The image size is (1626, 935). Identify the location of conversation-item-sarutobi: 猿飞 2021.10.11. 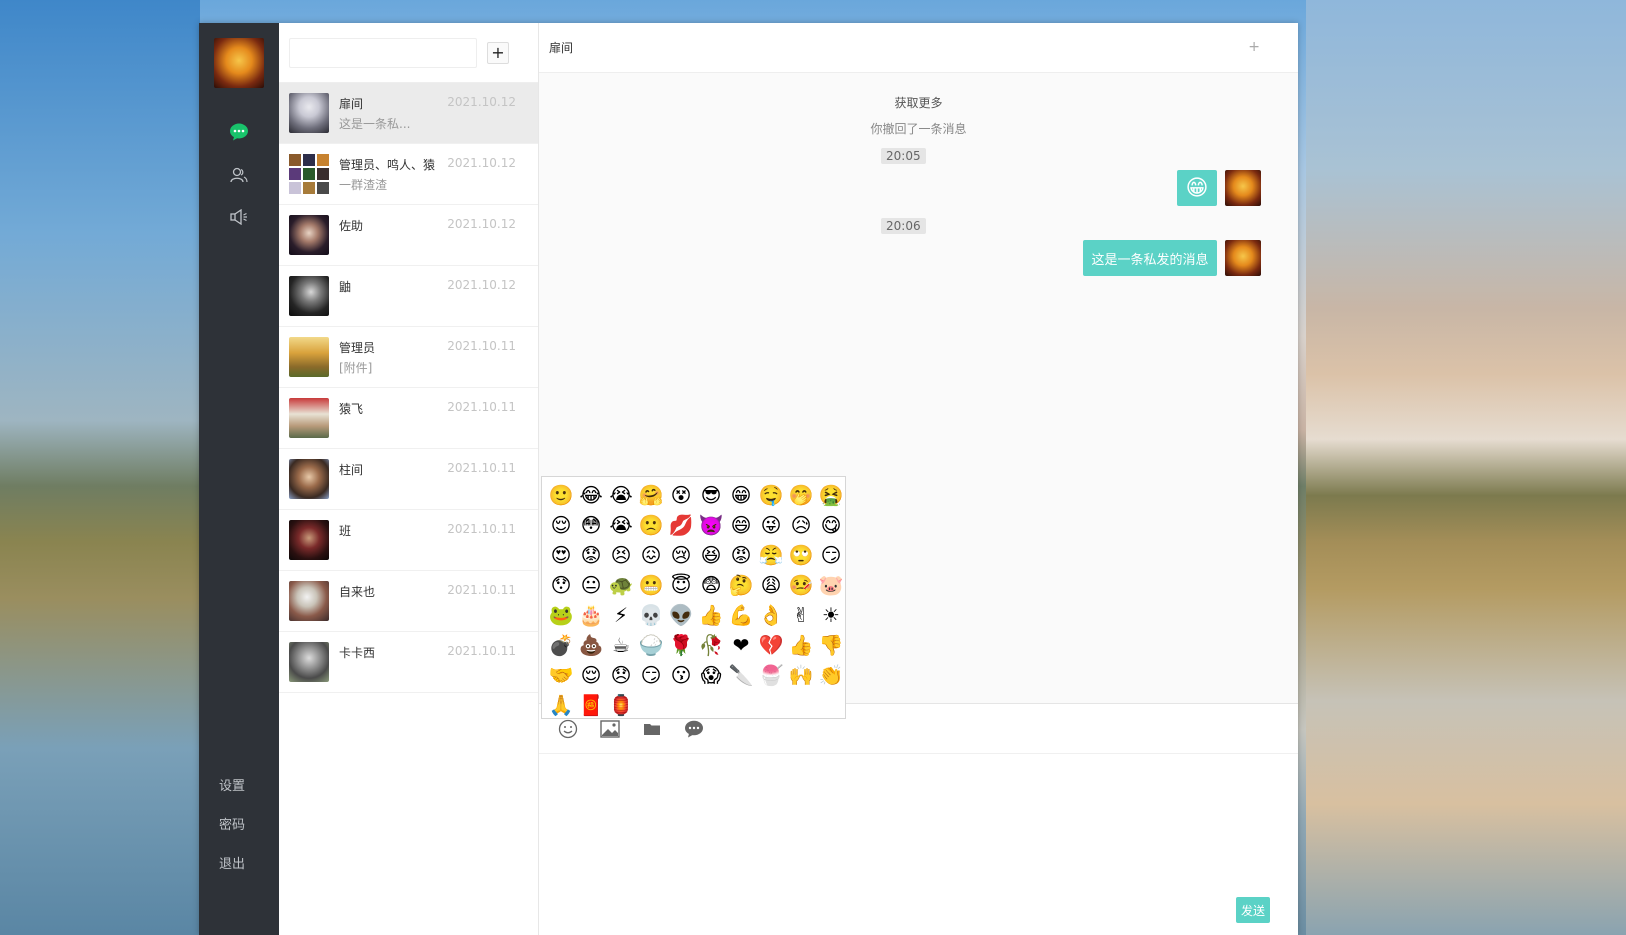
(408, 418).